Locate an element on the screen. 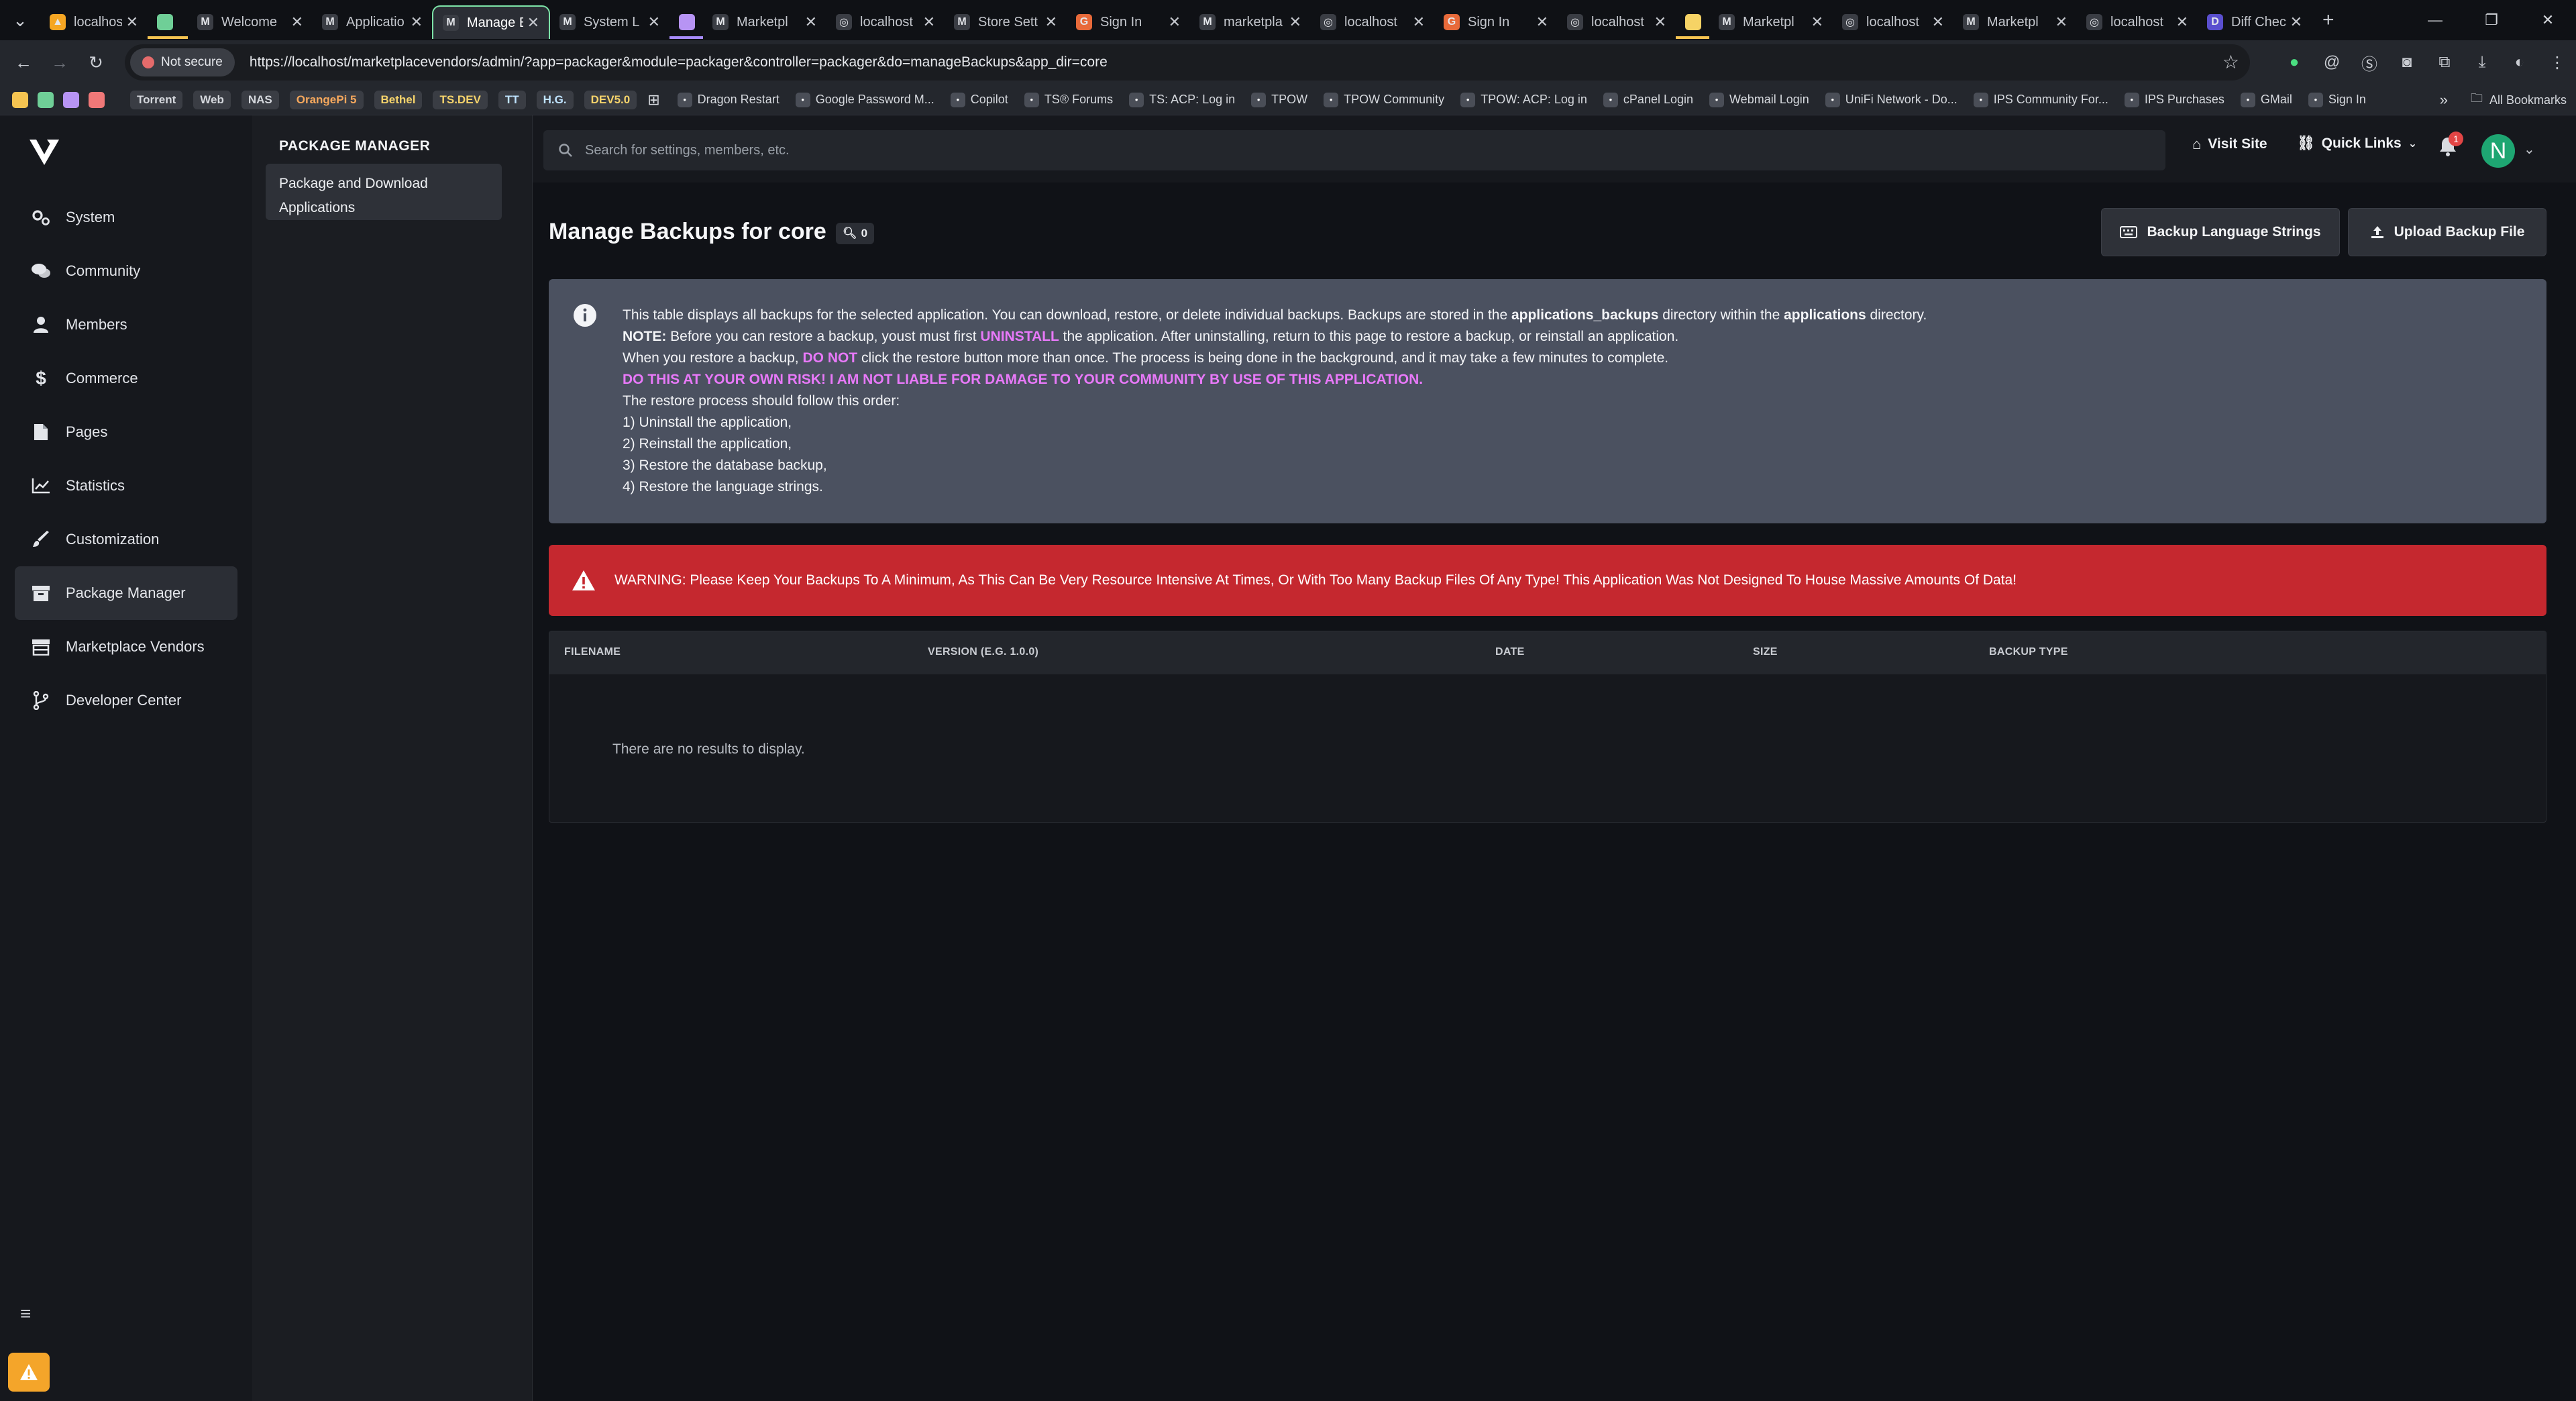 Image resolution: width=2576 pixels, height=1401 pixels. sidebar-item-customization: Customization is located at coordinates (126, 539).